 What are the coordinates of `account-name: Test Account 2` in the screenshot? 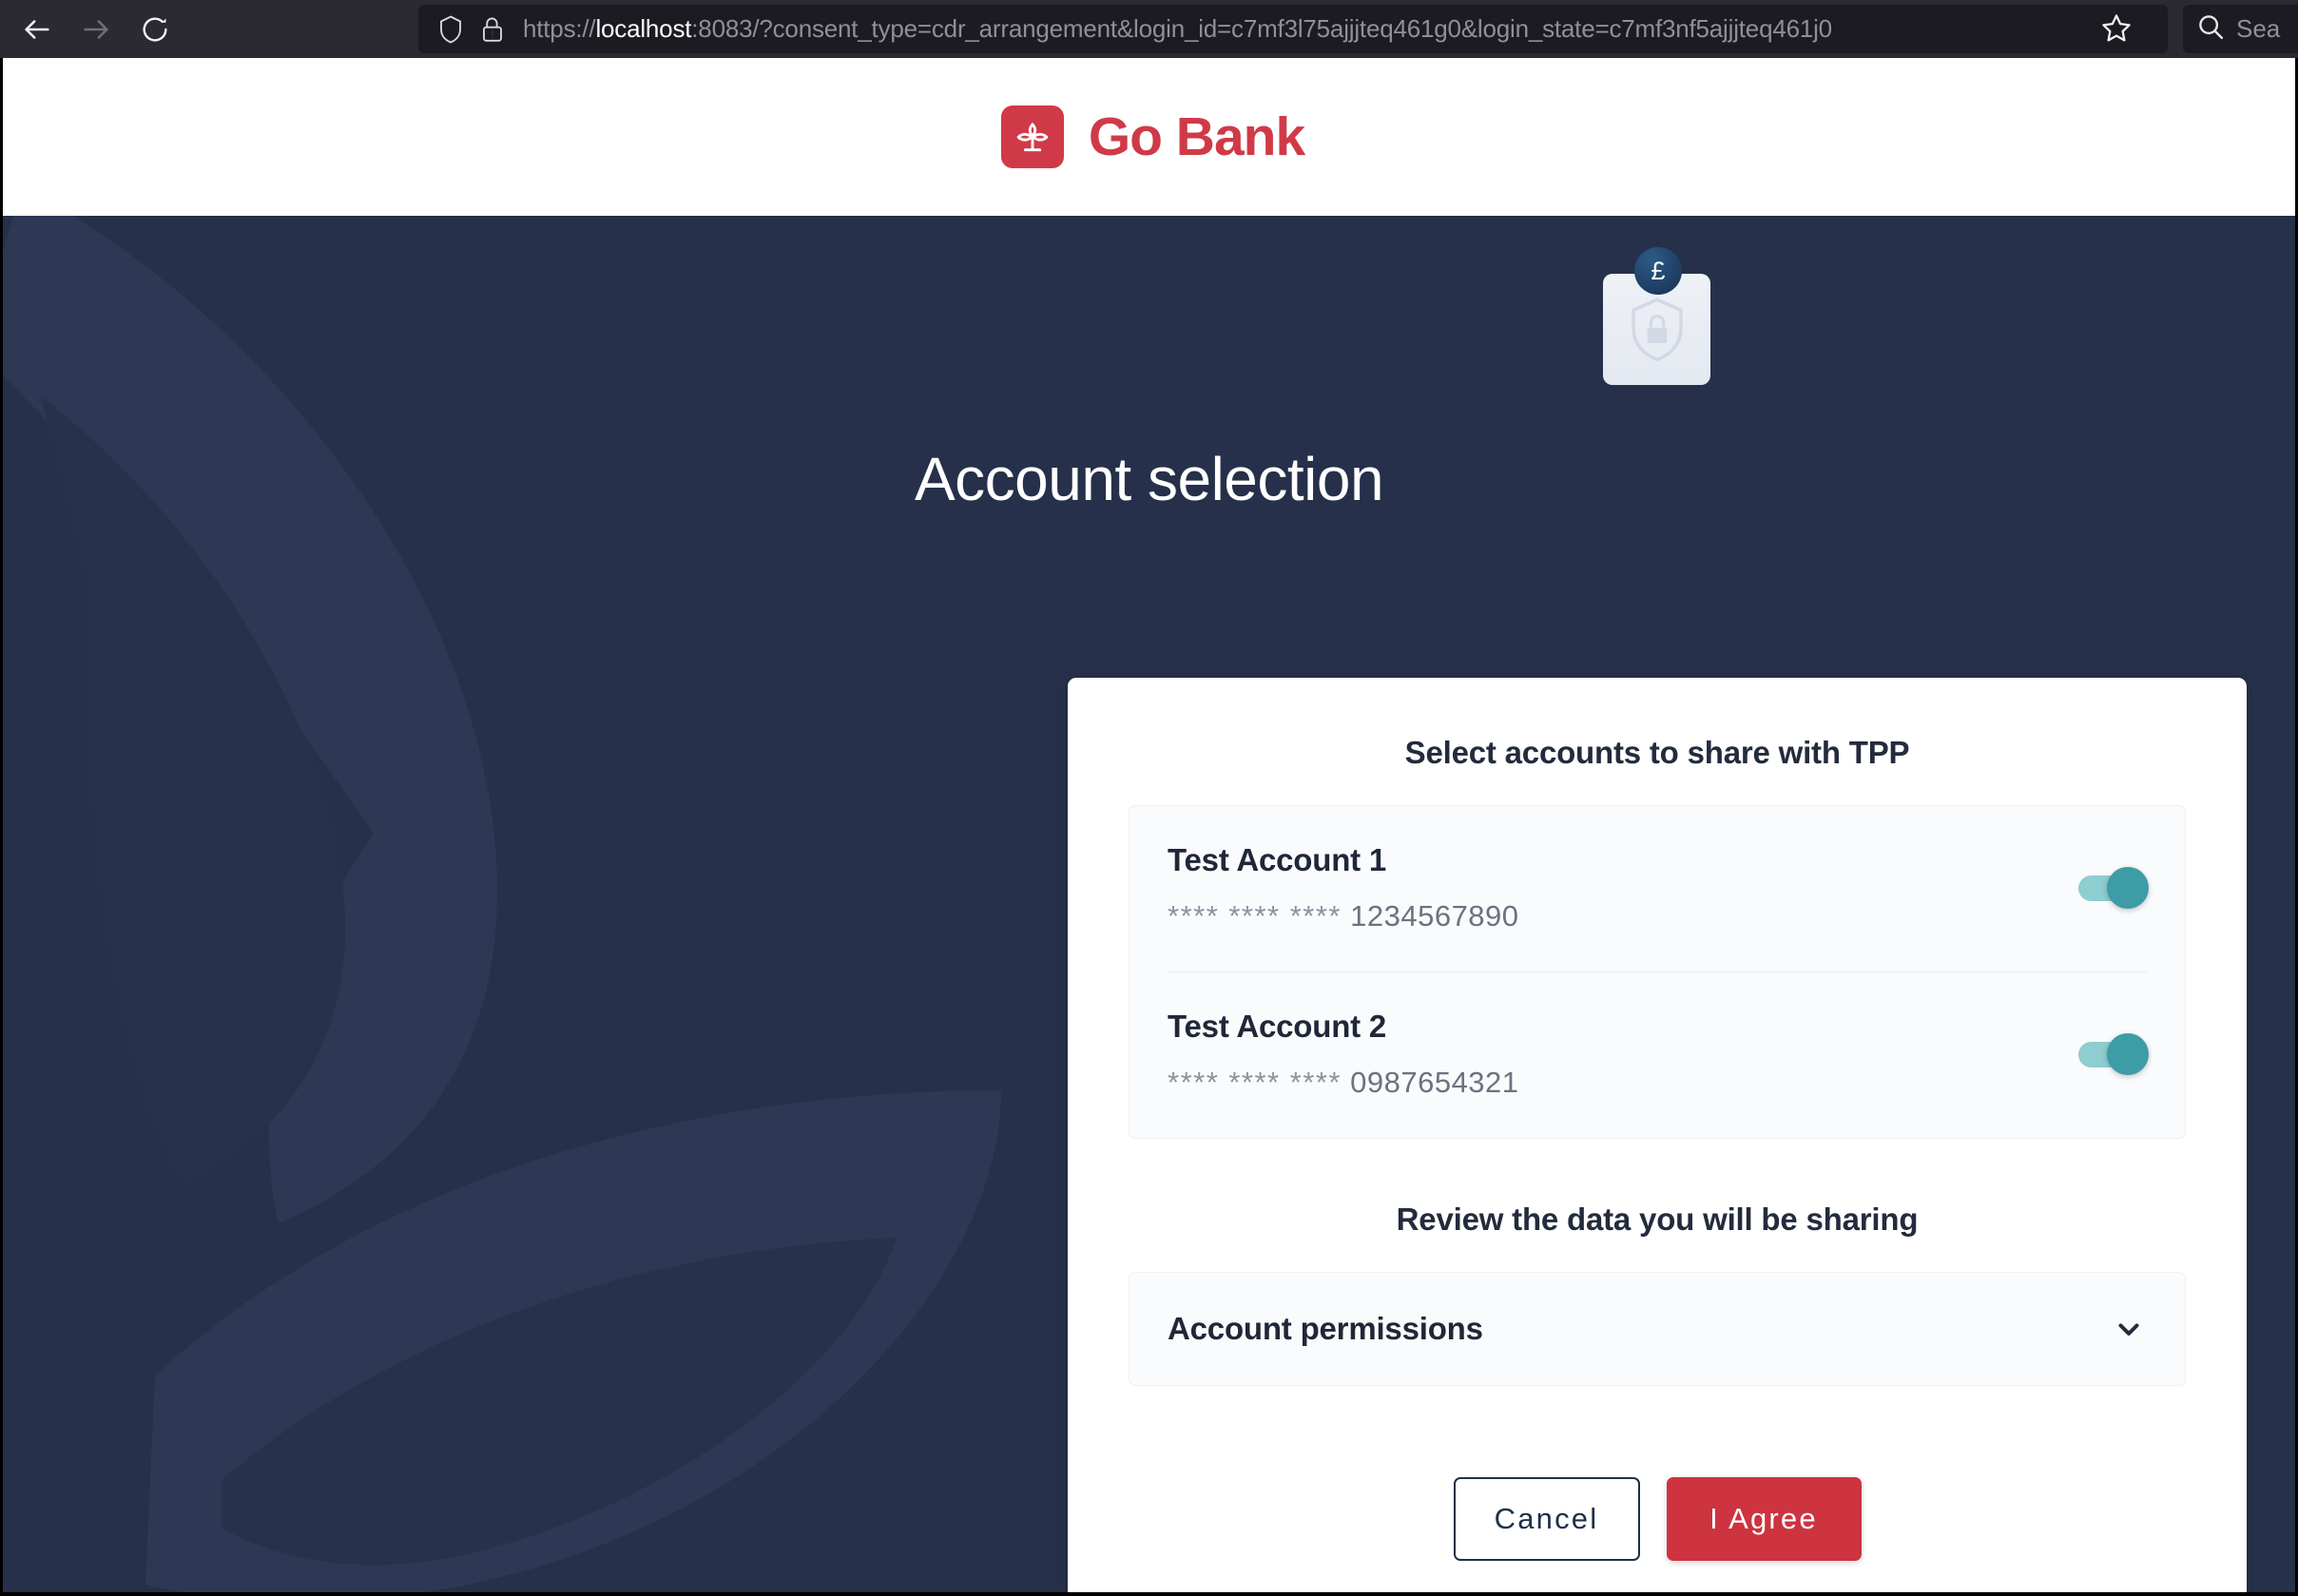 It's located at (1277, 1026).